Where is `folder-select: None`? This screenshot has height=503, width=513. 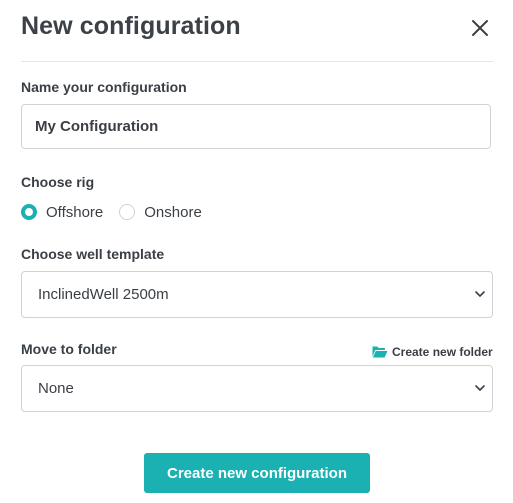 folder-select: None is located at coordinates (257, 388).